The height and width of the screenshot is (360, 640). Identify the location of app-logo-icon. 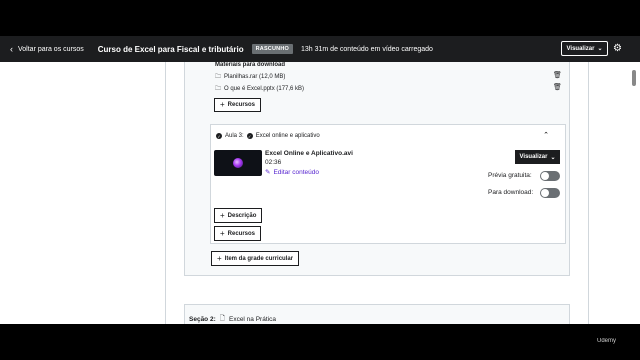
(238, 163).